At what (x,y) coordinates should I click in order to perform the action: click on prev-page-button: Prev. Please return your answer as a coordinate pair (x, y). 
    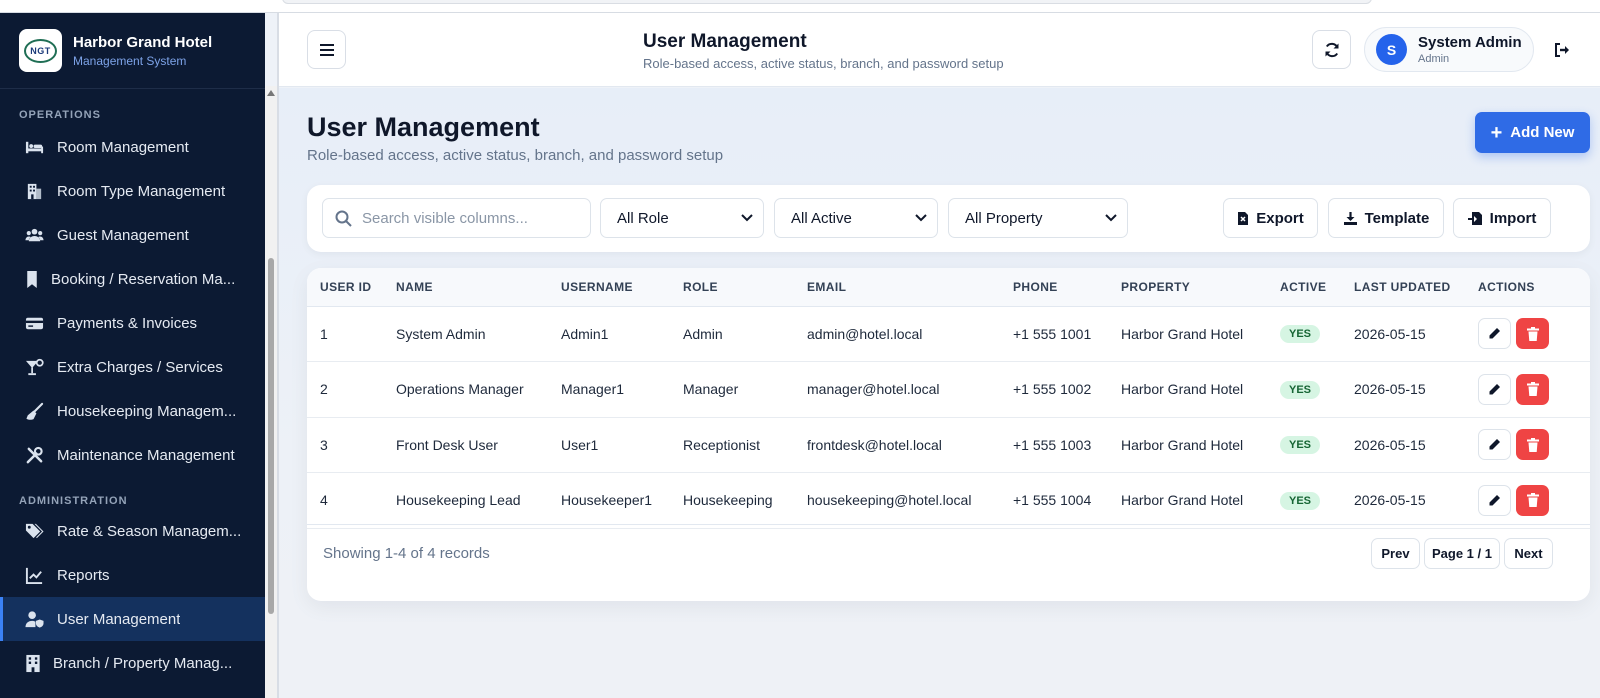
    Looking at the image, I should click on (1395, 553).